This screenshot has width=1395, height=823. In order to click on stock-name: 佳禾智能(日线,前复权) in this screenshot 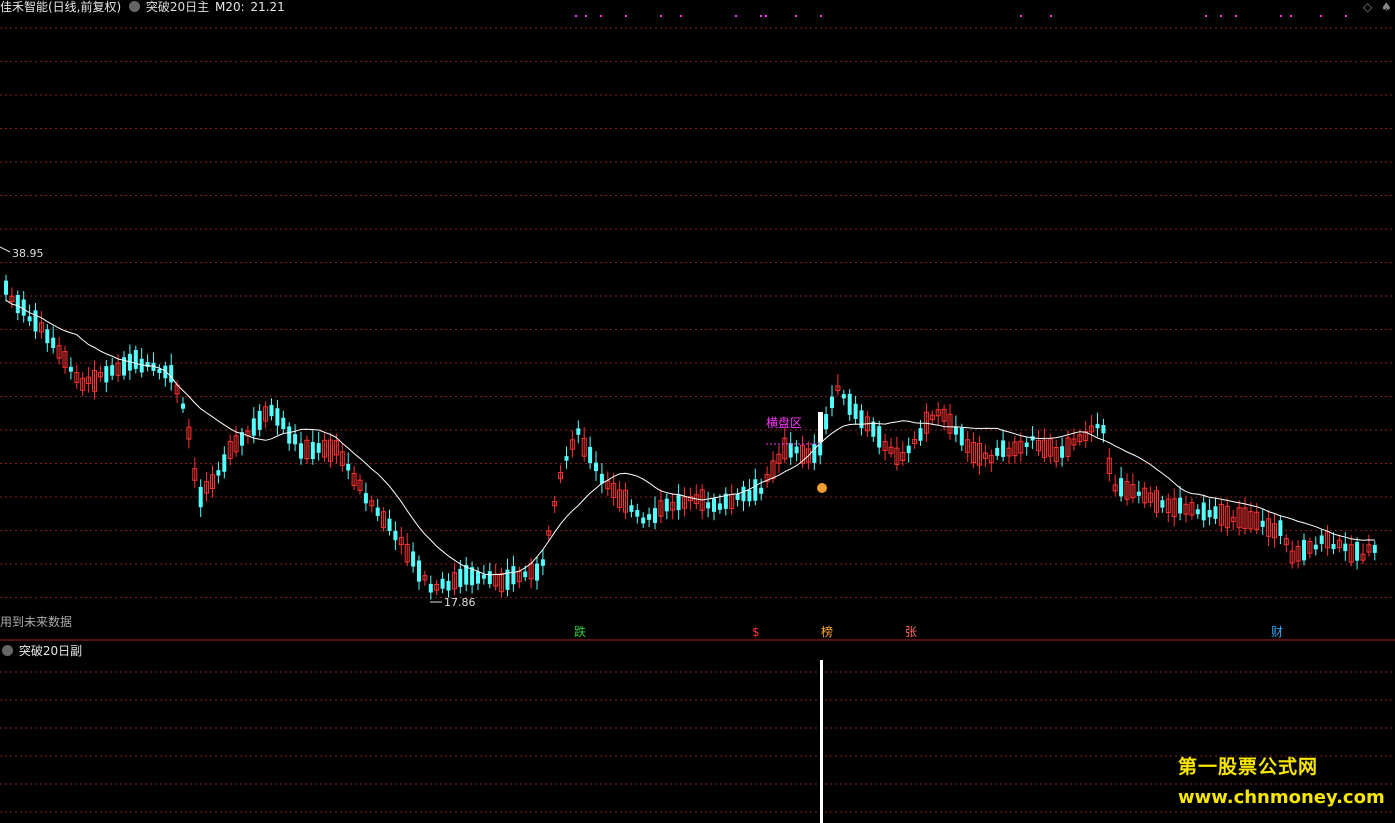, I will do `click(60, 7)`.